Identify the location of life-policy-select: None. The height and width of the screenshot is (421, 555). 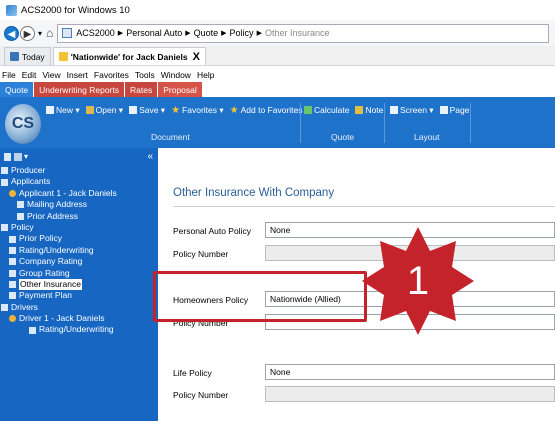
(410, 372).